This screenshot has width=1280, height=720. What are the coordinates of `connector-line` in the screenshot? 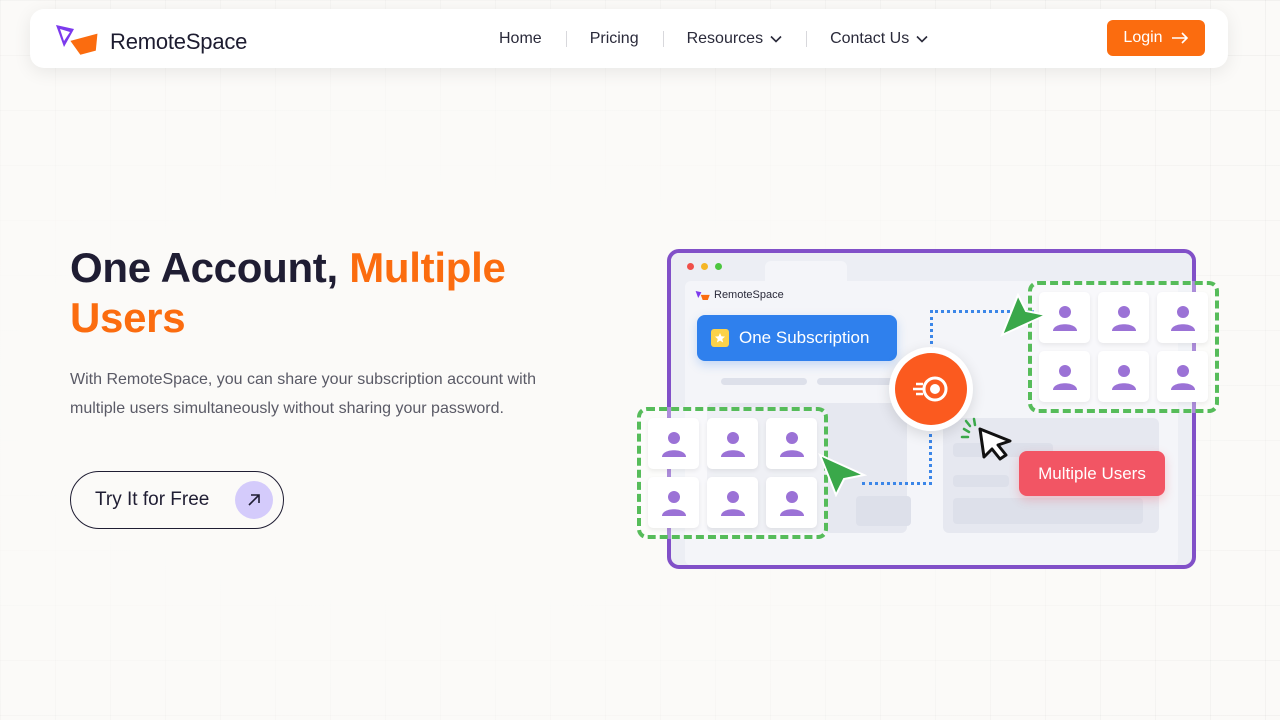 It's located at (897, 456).